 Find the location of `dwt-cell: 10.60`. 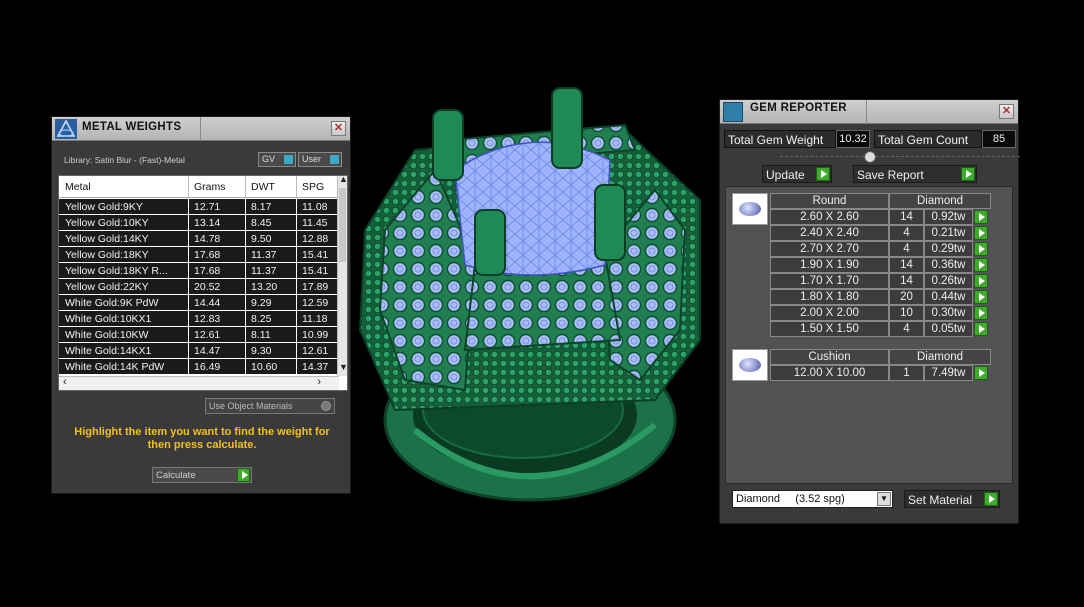

dwt-cell: 10.60 is located at coordinates (264, 367).